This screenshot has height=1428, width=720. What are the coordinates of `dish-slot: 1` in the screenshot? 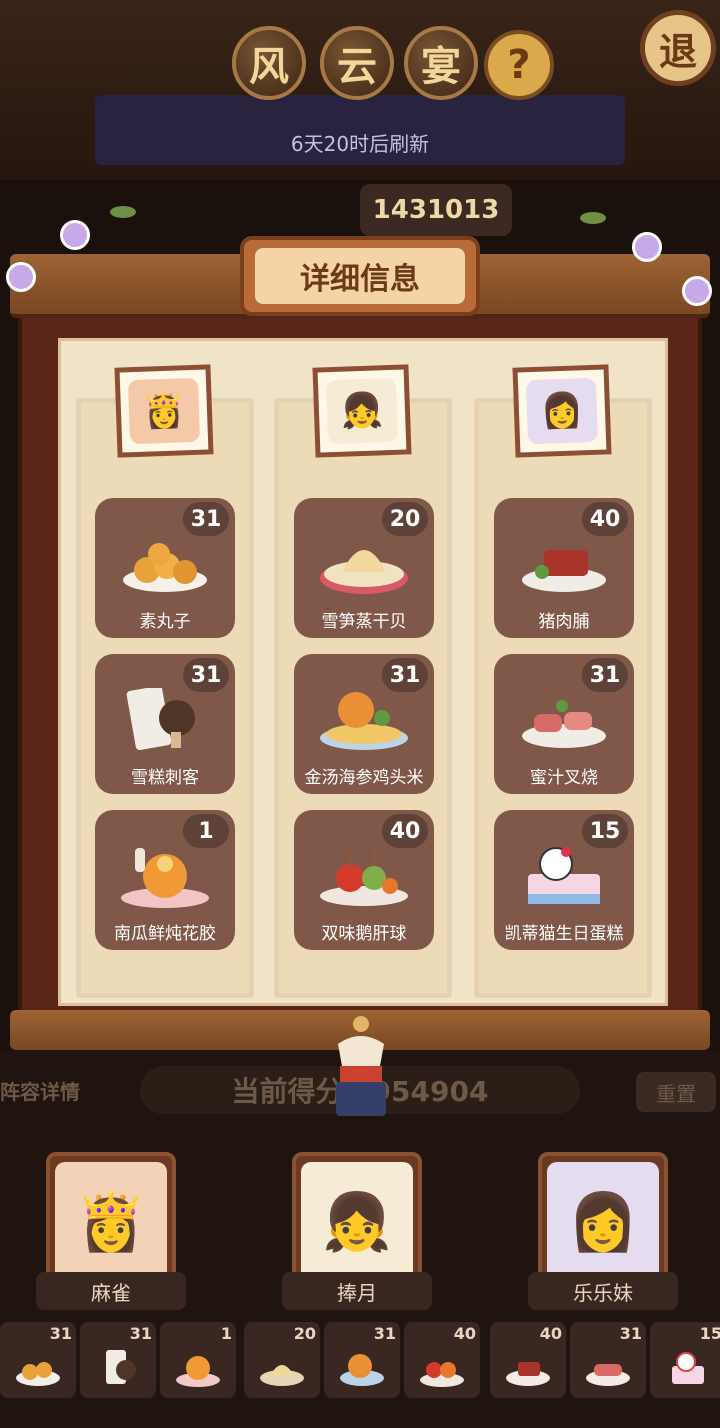 It's located at (198, 1360).